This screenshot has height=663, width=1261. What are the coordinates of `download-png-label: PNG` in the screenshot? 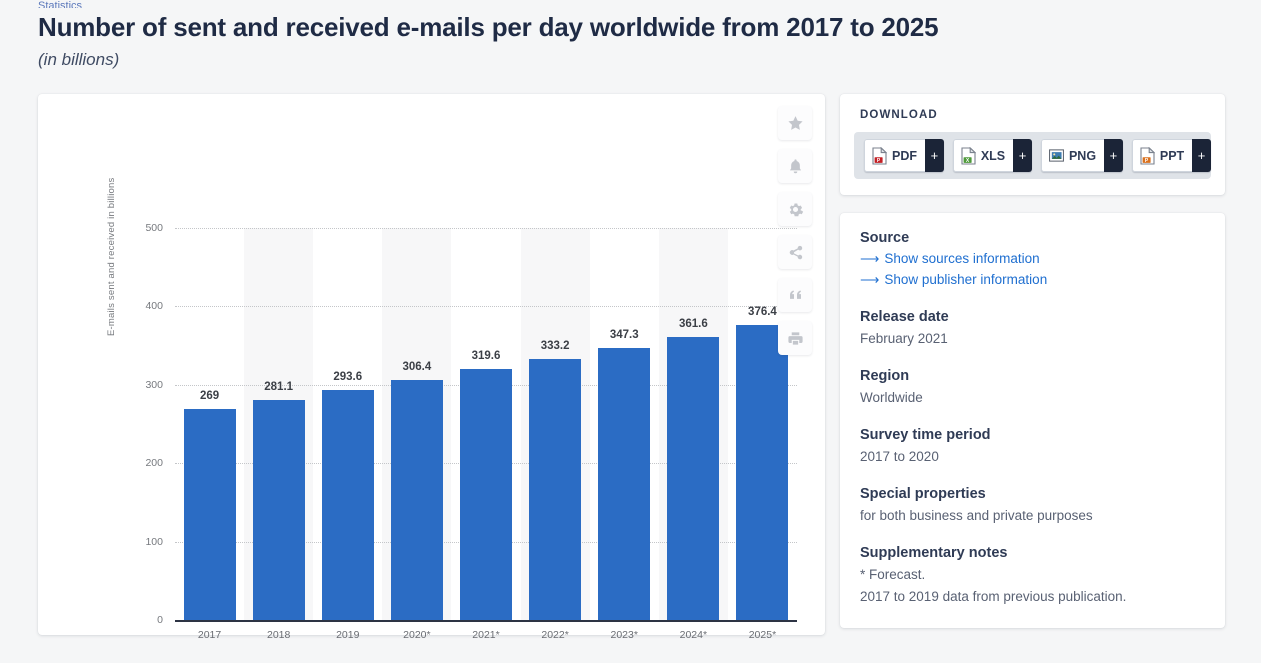 It's located at (1082, 155).